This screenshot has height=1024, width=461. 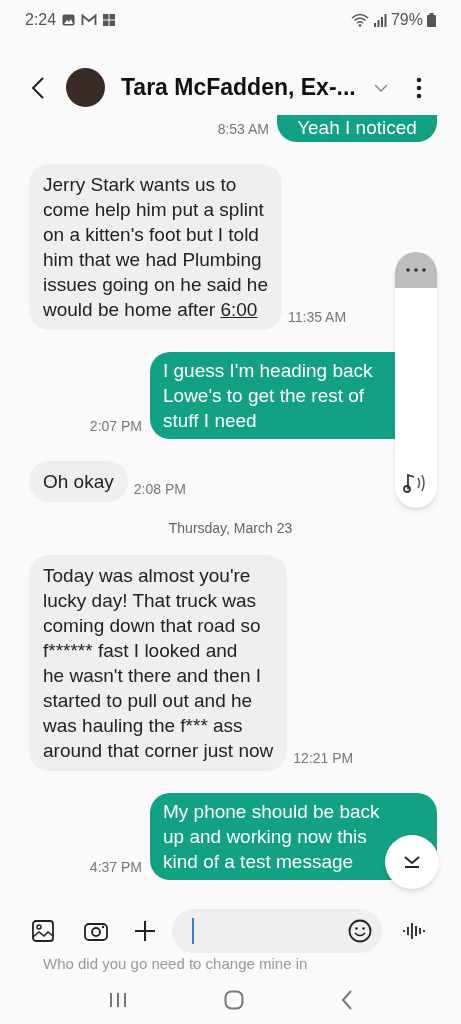 I want to click on scroll-down-icon, so click(x=412, y=862).